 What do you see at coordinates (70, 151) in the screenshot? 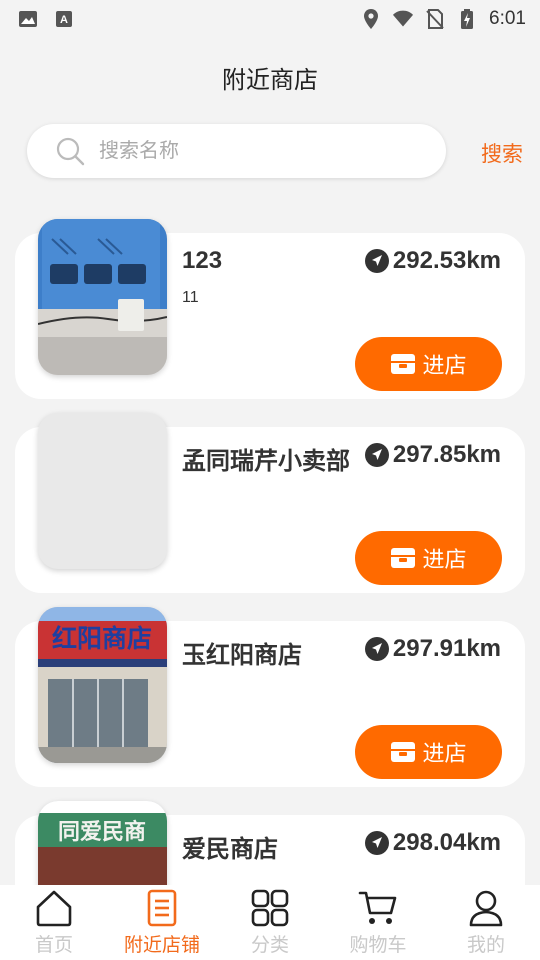
I see `search-icon` at bounding box center [70, 151].